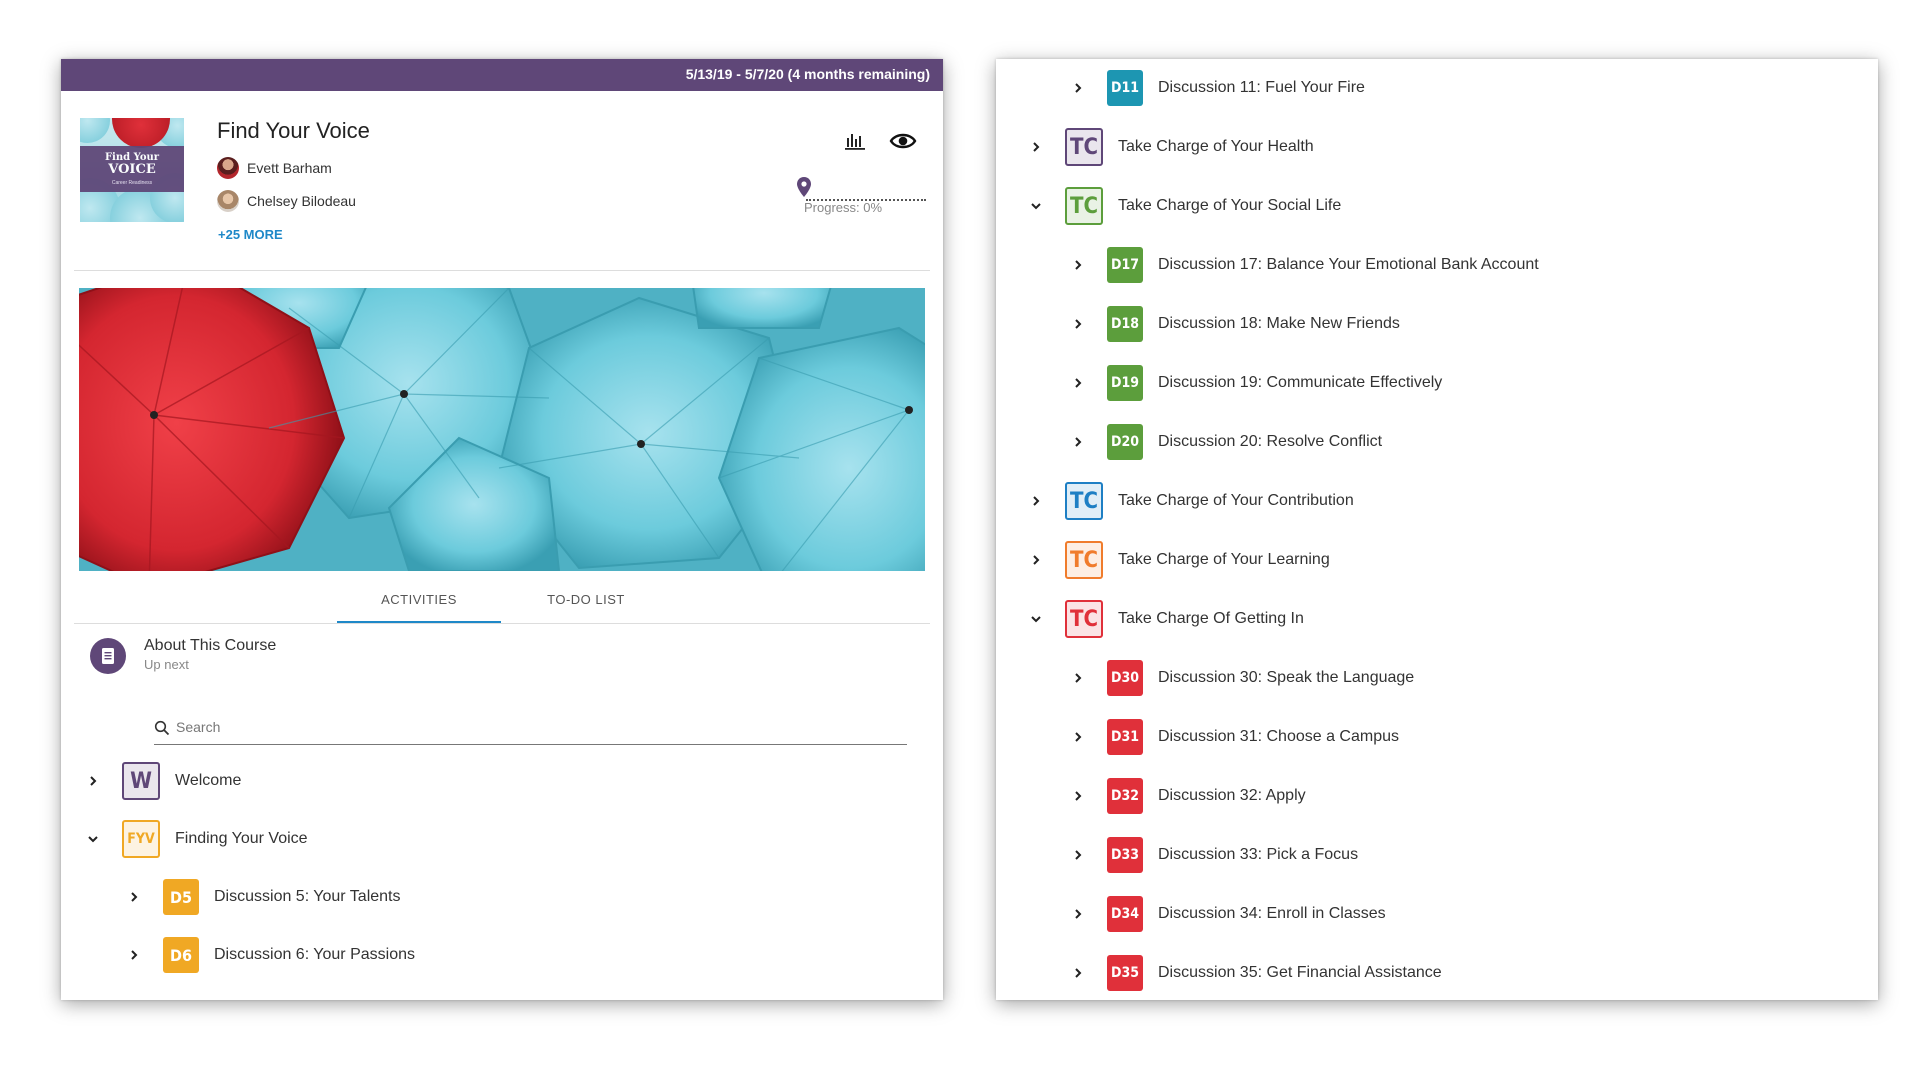  I want to click on module-badge: D11, so click(1125, 88).